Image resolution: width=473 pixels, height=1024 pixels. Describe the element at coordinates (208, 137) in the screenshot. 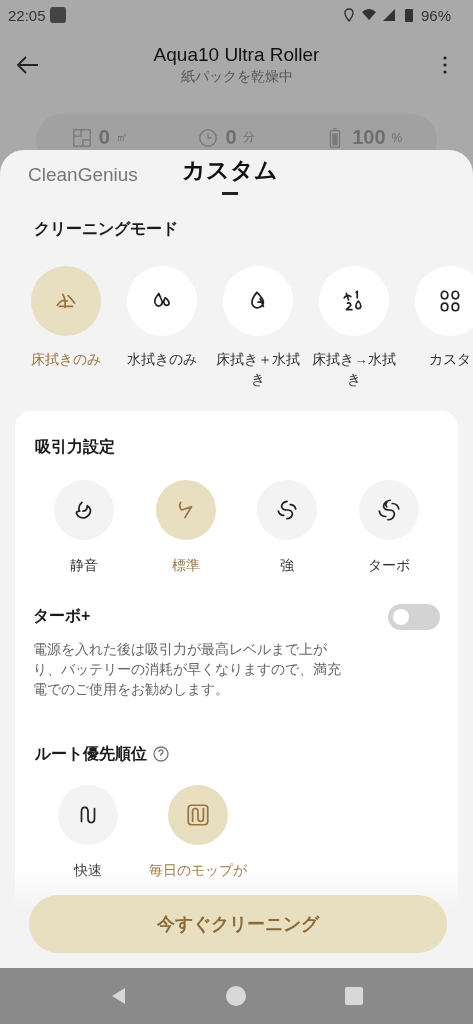

I see `clock-icon` at that location.